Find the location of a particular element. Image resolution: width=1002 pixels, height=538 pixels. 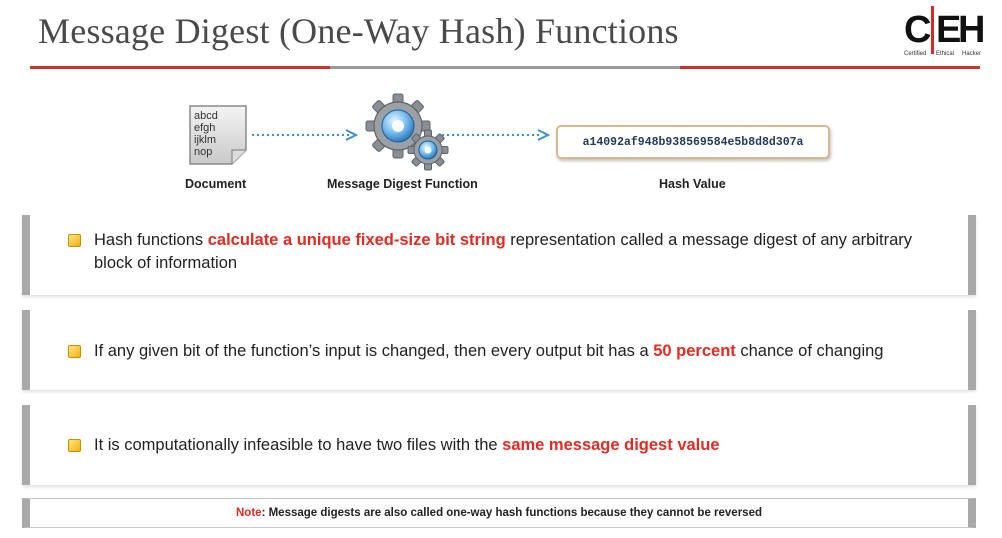

document-line: ijklm is located at coordinates (205, 140).